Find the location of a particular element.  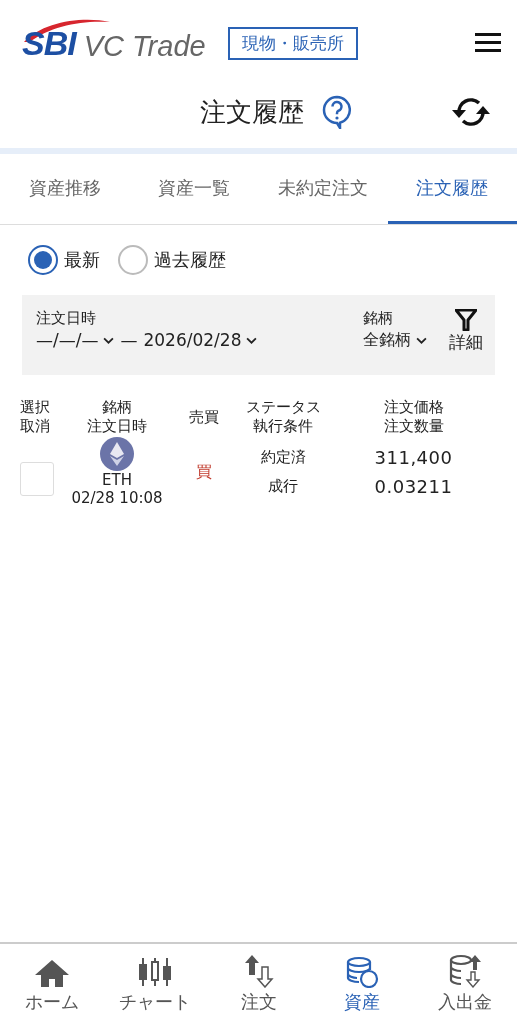

detail-filter-button: 詳細 is located at coordinates (466, 331).